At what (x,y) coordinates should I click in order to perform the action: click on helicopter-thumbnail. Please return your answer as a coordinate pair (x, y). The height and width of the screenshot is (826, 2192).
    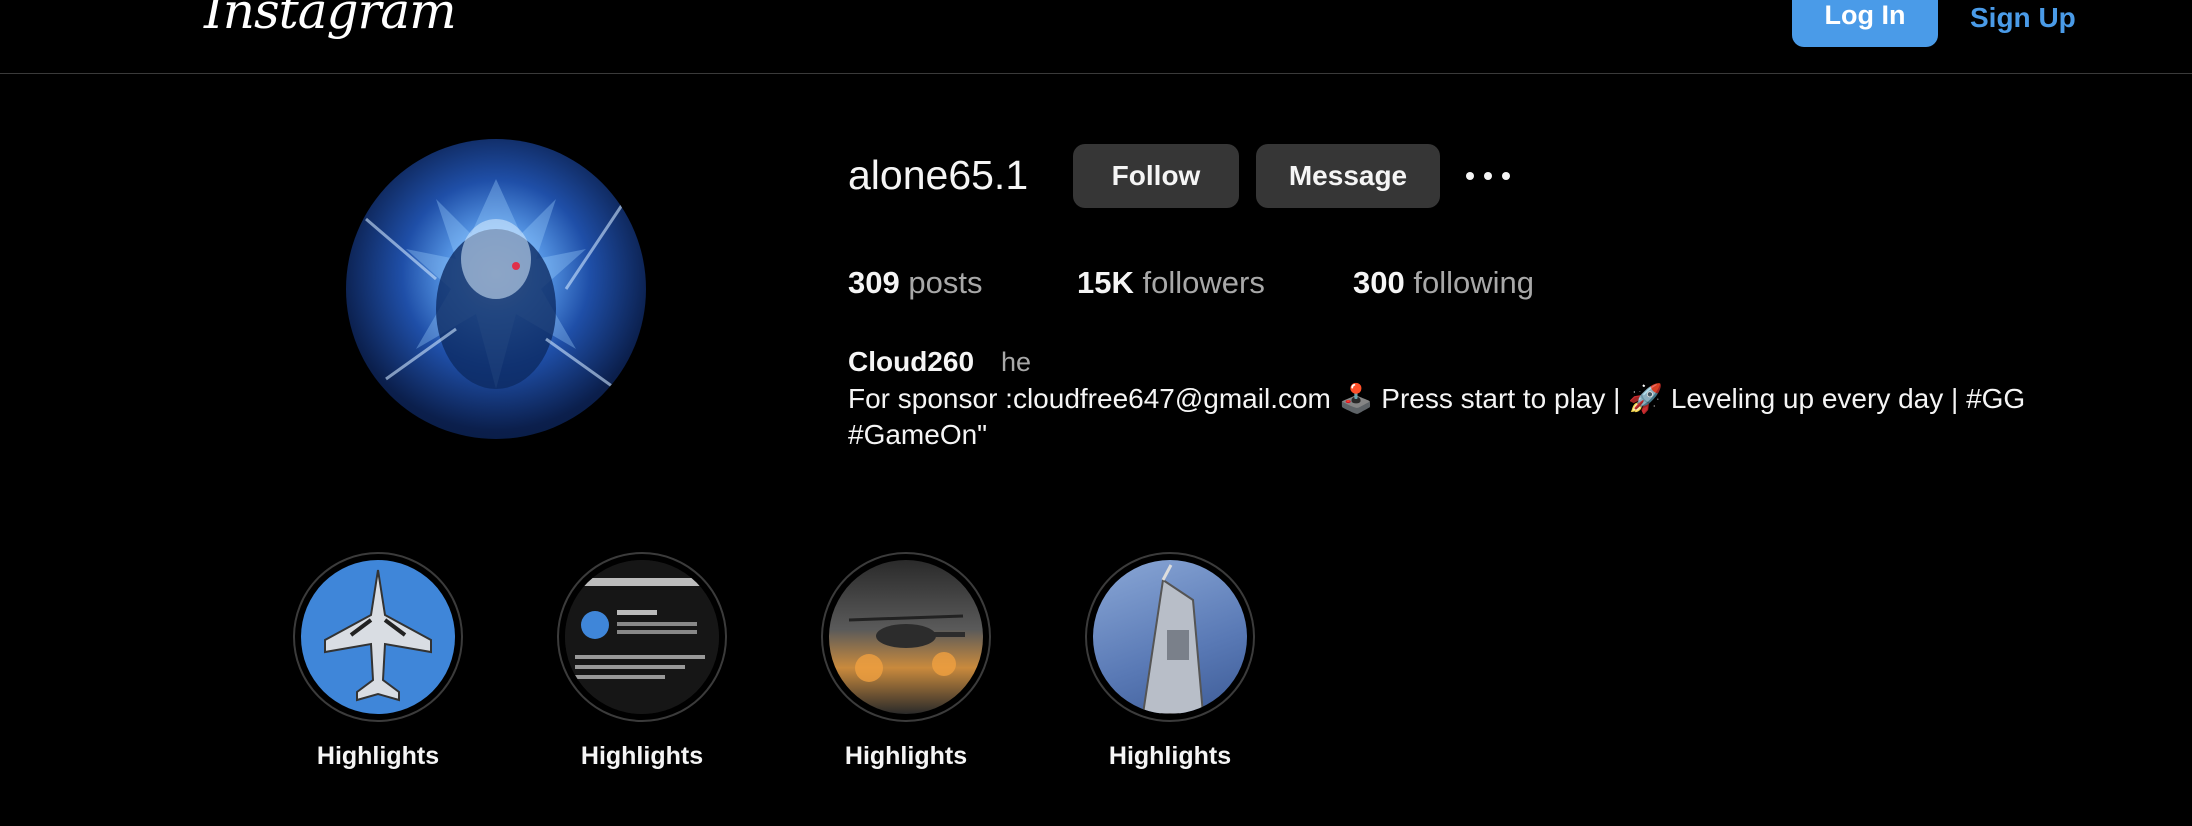
    Looking at the image, I should click on (906, 637).